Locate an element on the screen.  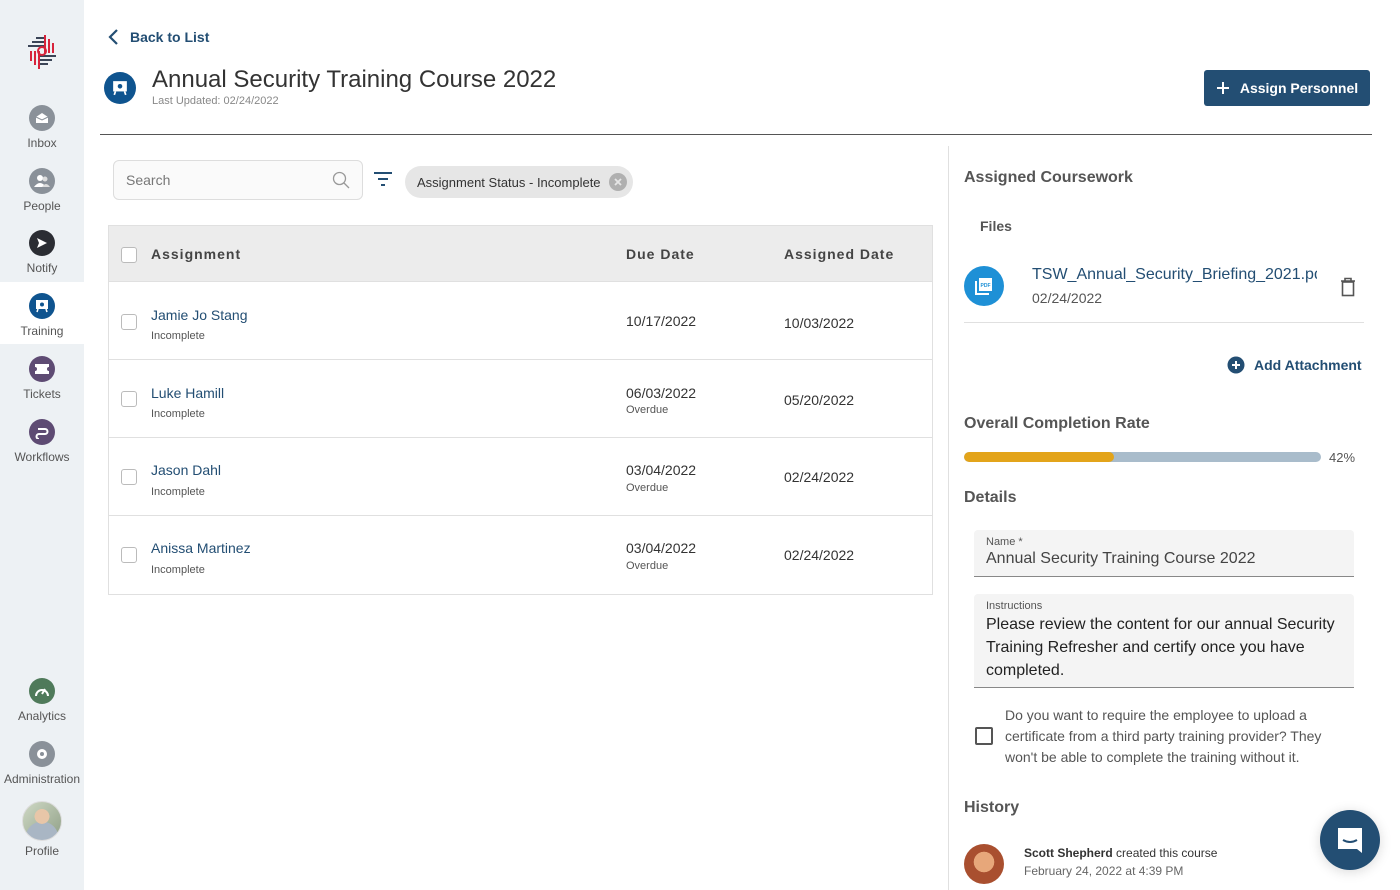
file-divider is located at coordinates (1164, 322).